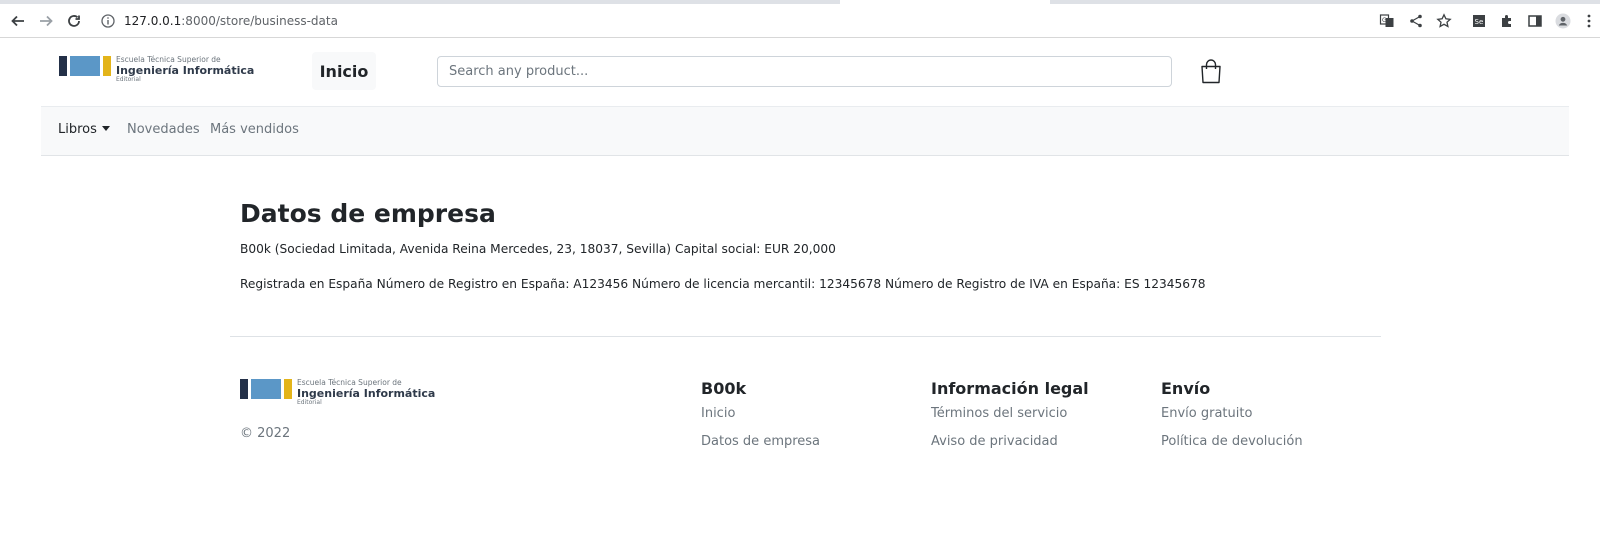 The height and width of the screenshot is (538, 1600). I want to click on footer-link-terminos: Términos del servicio, so click(1010, 420).